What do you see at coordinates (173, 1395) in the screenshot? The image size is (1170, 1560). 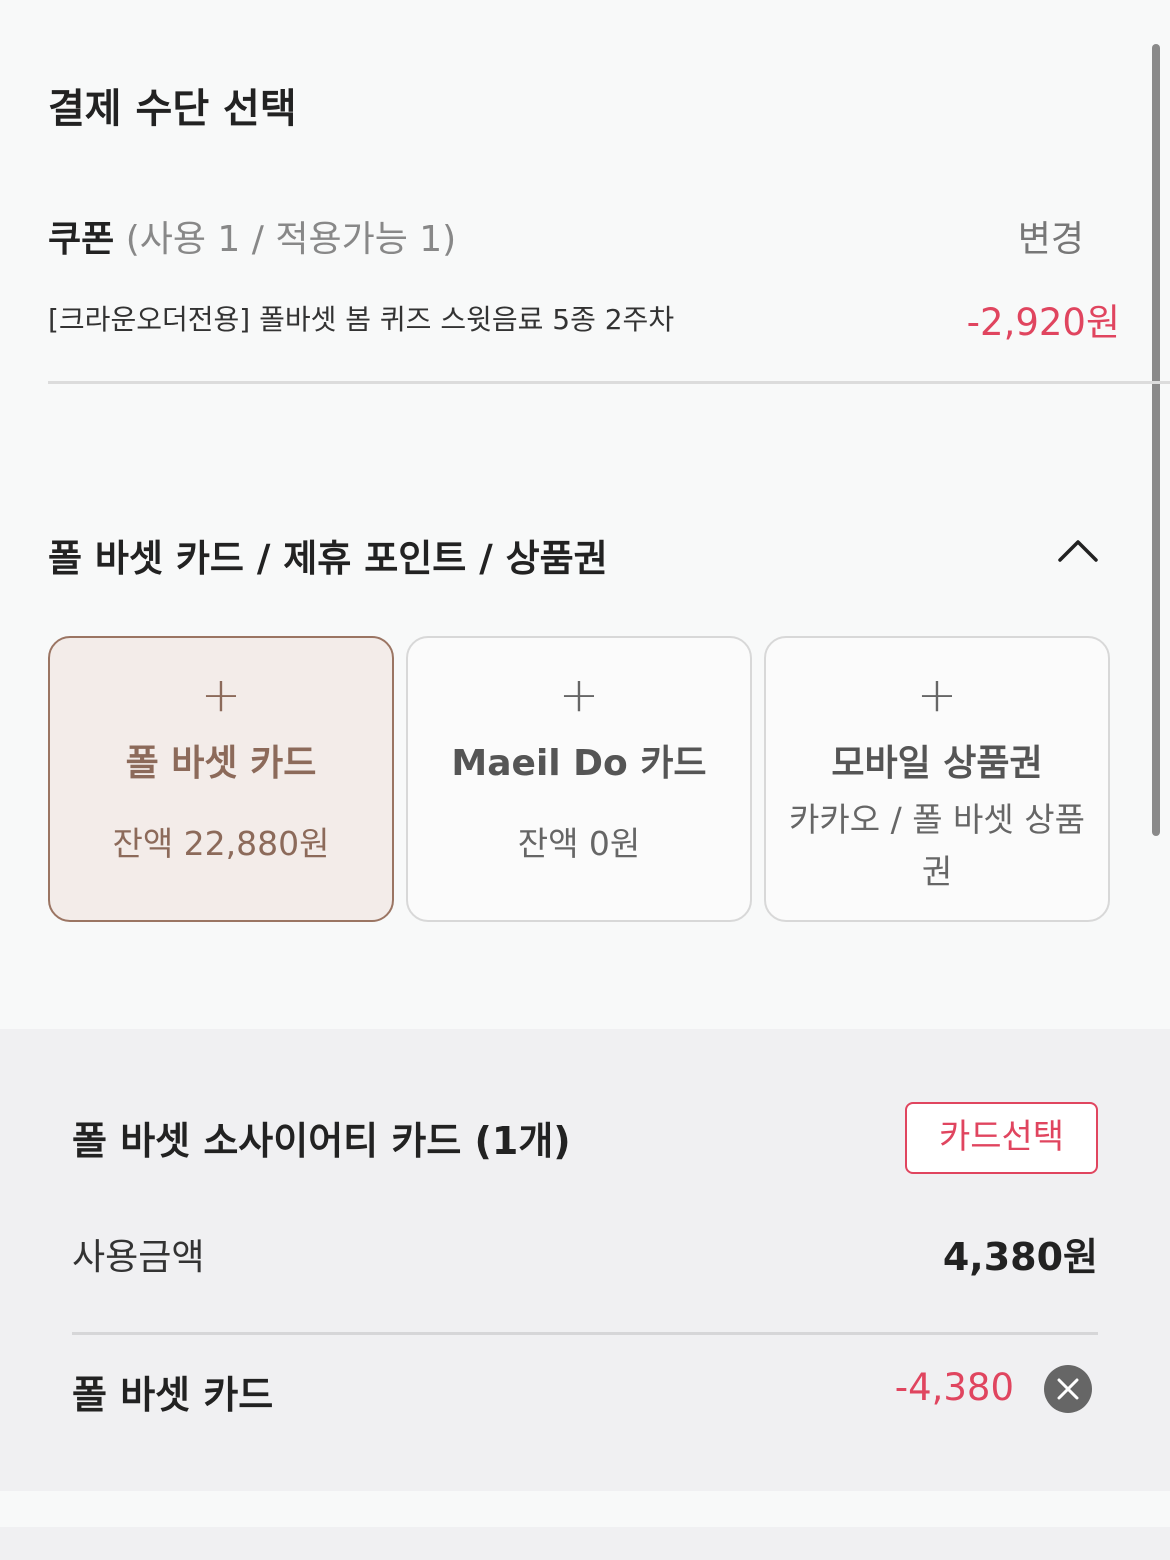 I see `applied-card-label: 폴 바셋 카드` at bounding box center [173, 1395].